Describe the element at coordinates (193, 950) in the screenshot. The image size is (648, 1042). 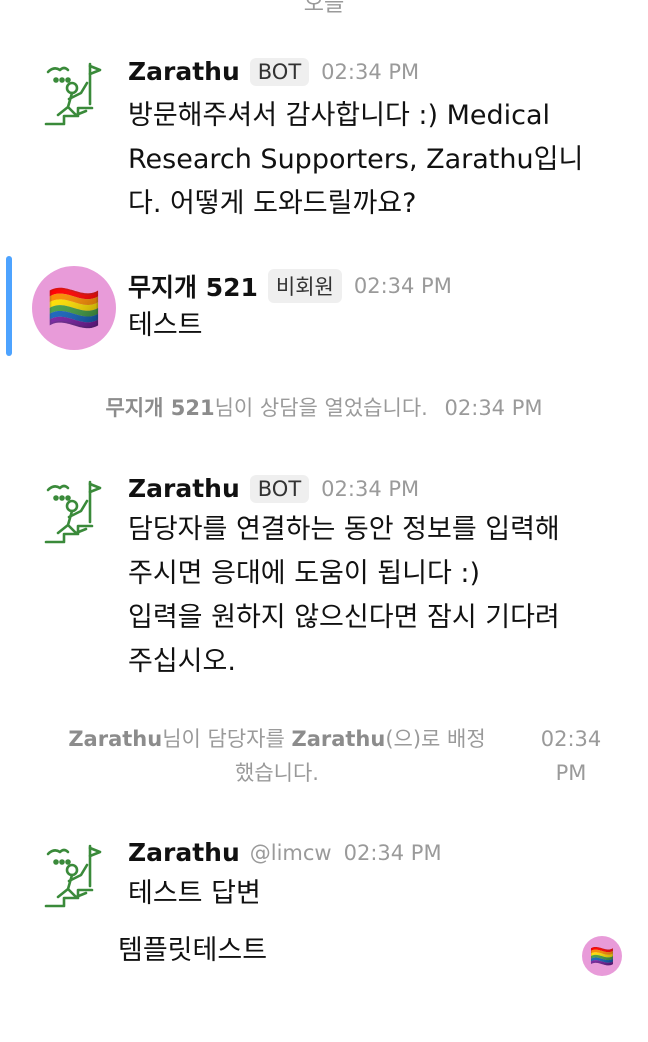
I see `template-message: 템플릿테스트` at that location.